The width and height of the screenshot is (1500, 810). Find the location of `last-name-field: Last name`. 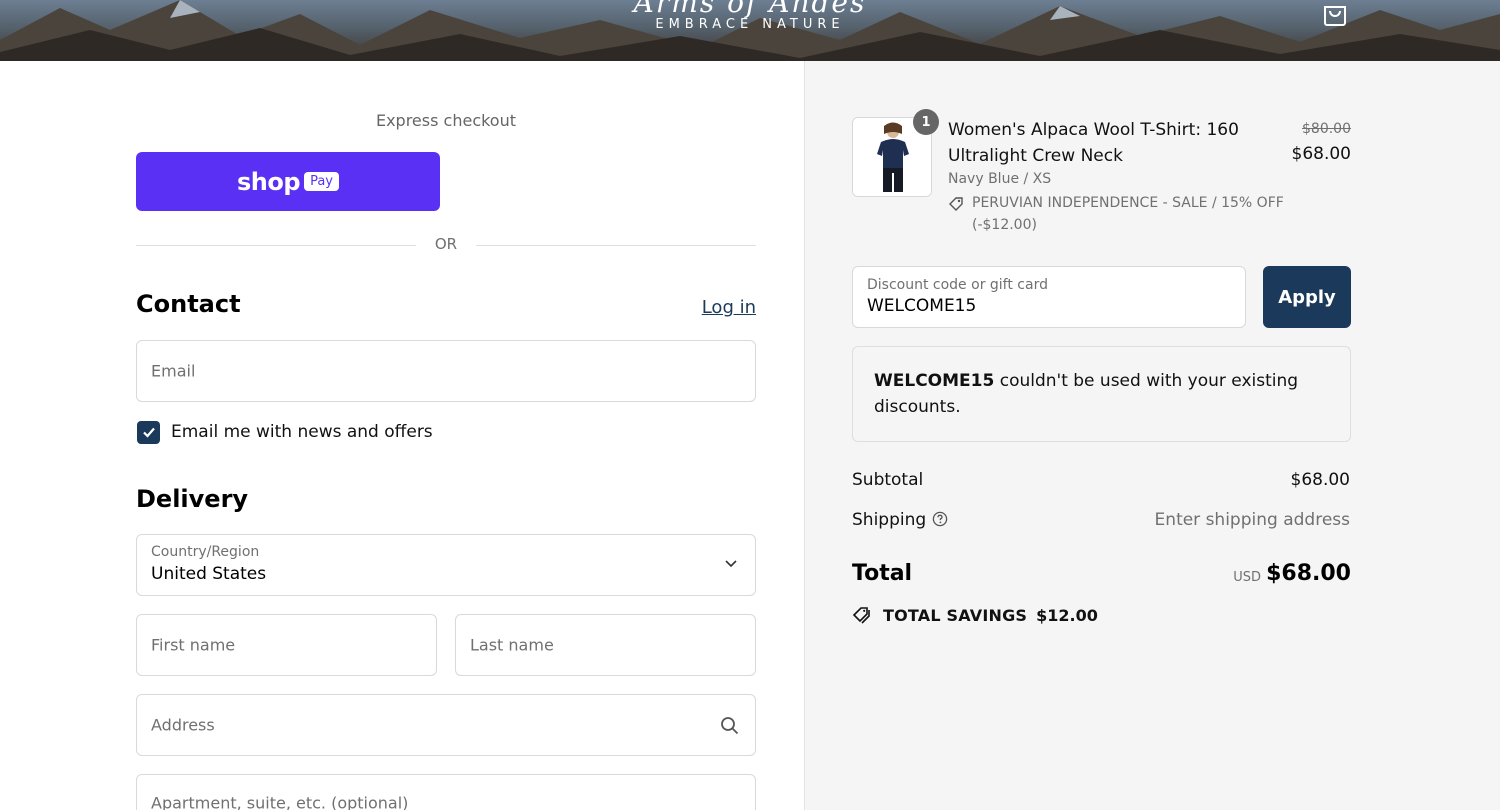

last-name-field: Last name is located at coordinates (605, 645).